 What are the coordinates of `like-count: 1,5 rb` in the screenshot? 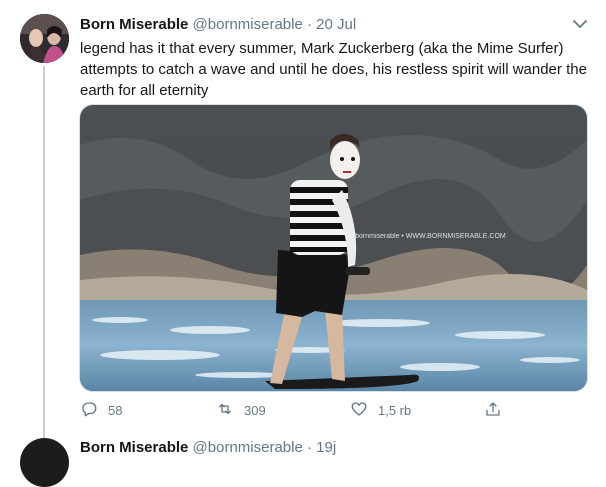 It's located at (395, 410).